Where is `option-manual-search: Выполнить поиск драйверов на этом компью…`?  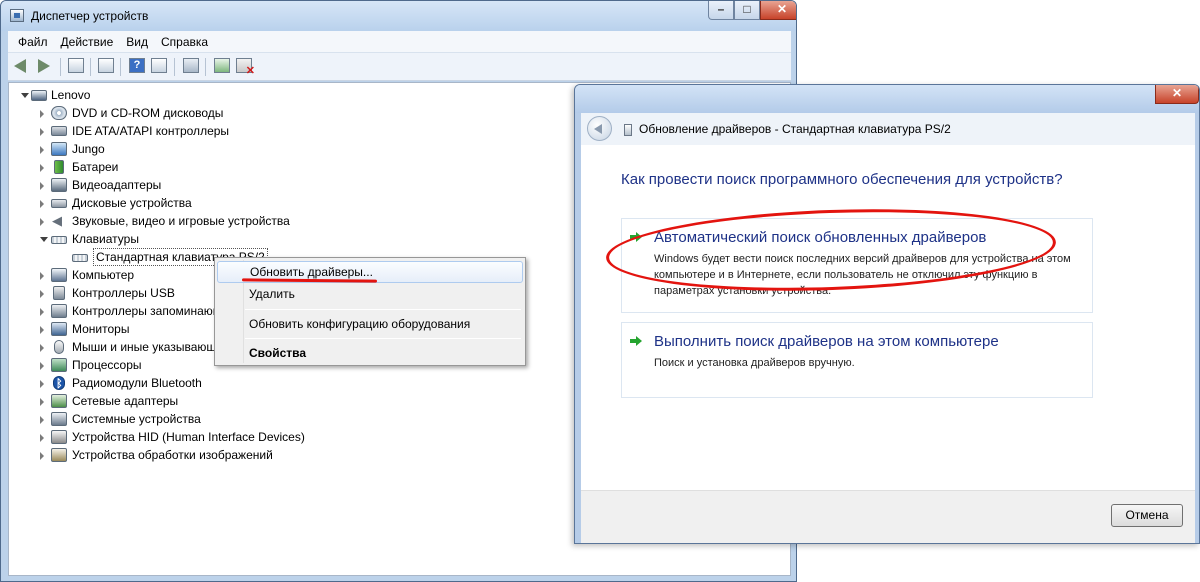
option-manual-search: Выполнить поиск драйверов на этом компью… is located at coordinates (857, 360).